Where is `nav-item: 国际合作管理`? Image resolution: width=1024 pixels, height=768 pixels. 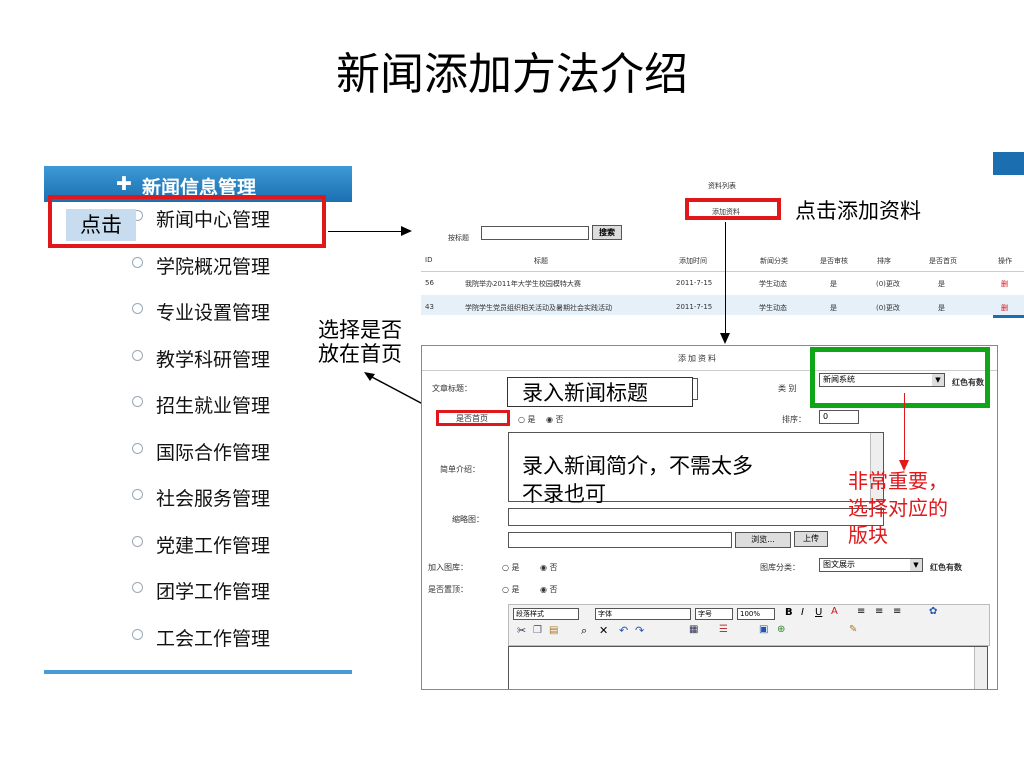
nav-item: 国际合作管理 is located at coordinates (198, 452).